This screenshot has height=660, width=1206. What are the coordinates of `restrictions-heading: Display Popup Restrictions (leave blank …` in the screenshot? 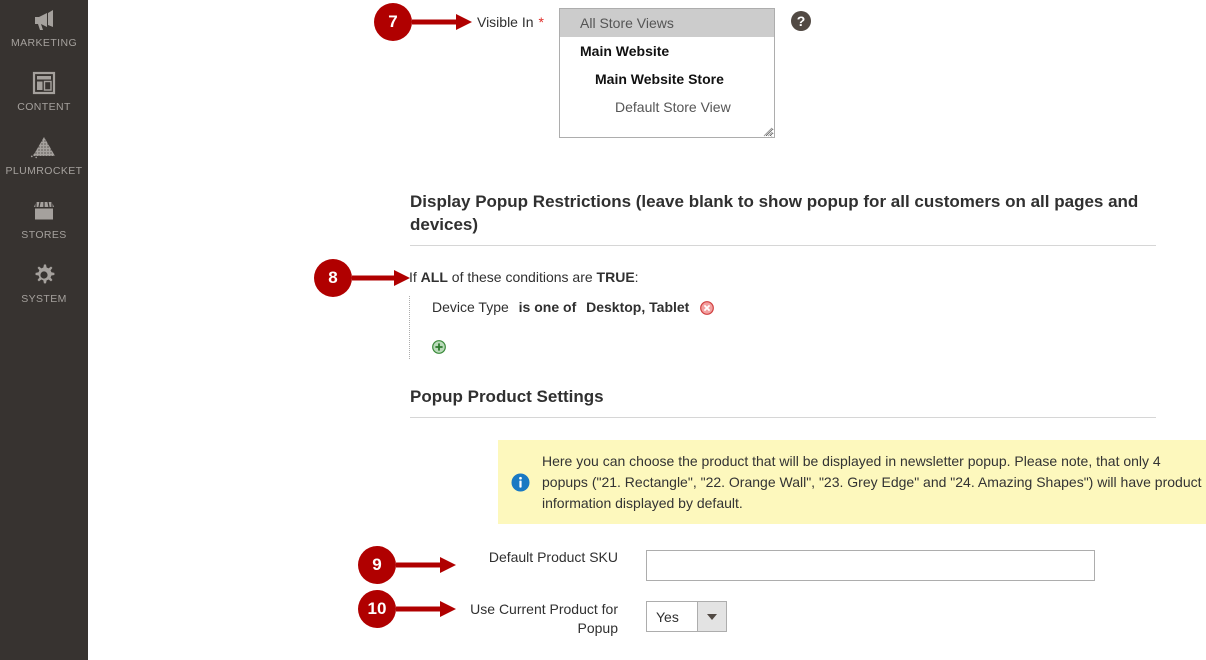 It's located at (774, 213).